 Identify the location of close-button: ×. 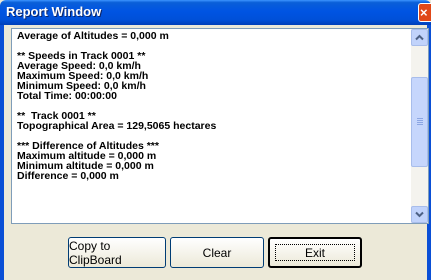
(424, 12).